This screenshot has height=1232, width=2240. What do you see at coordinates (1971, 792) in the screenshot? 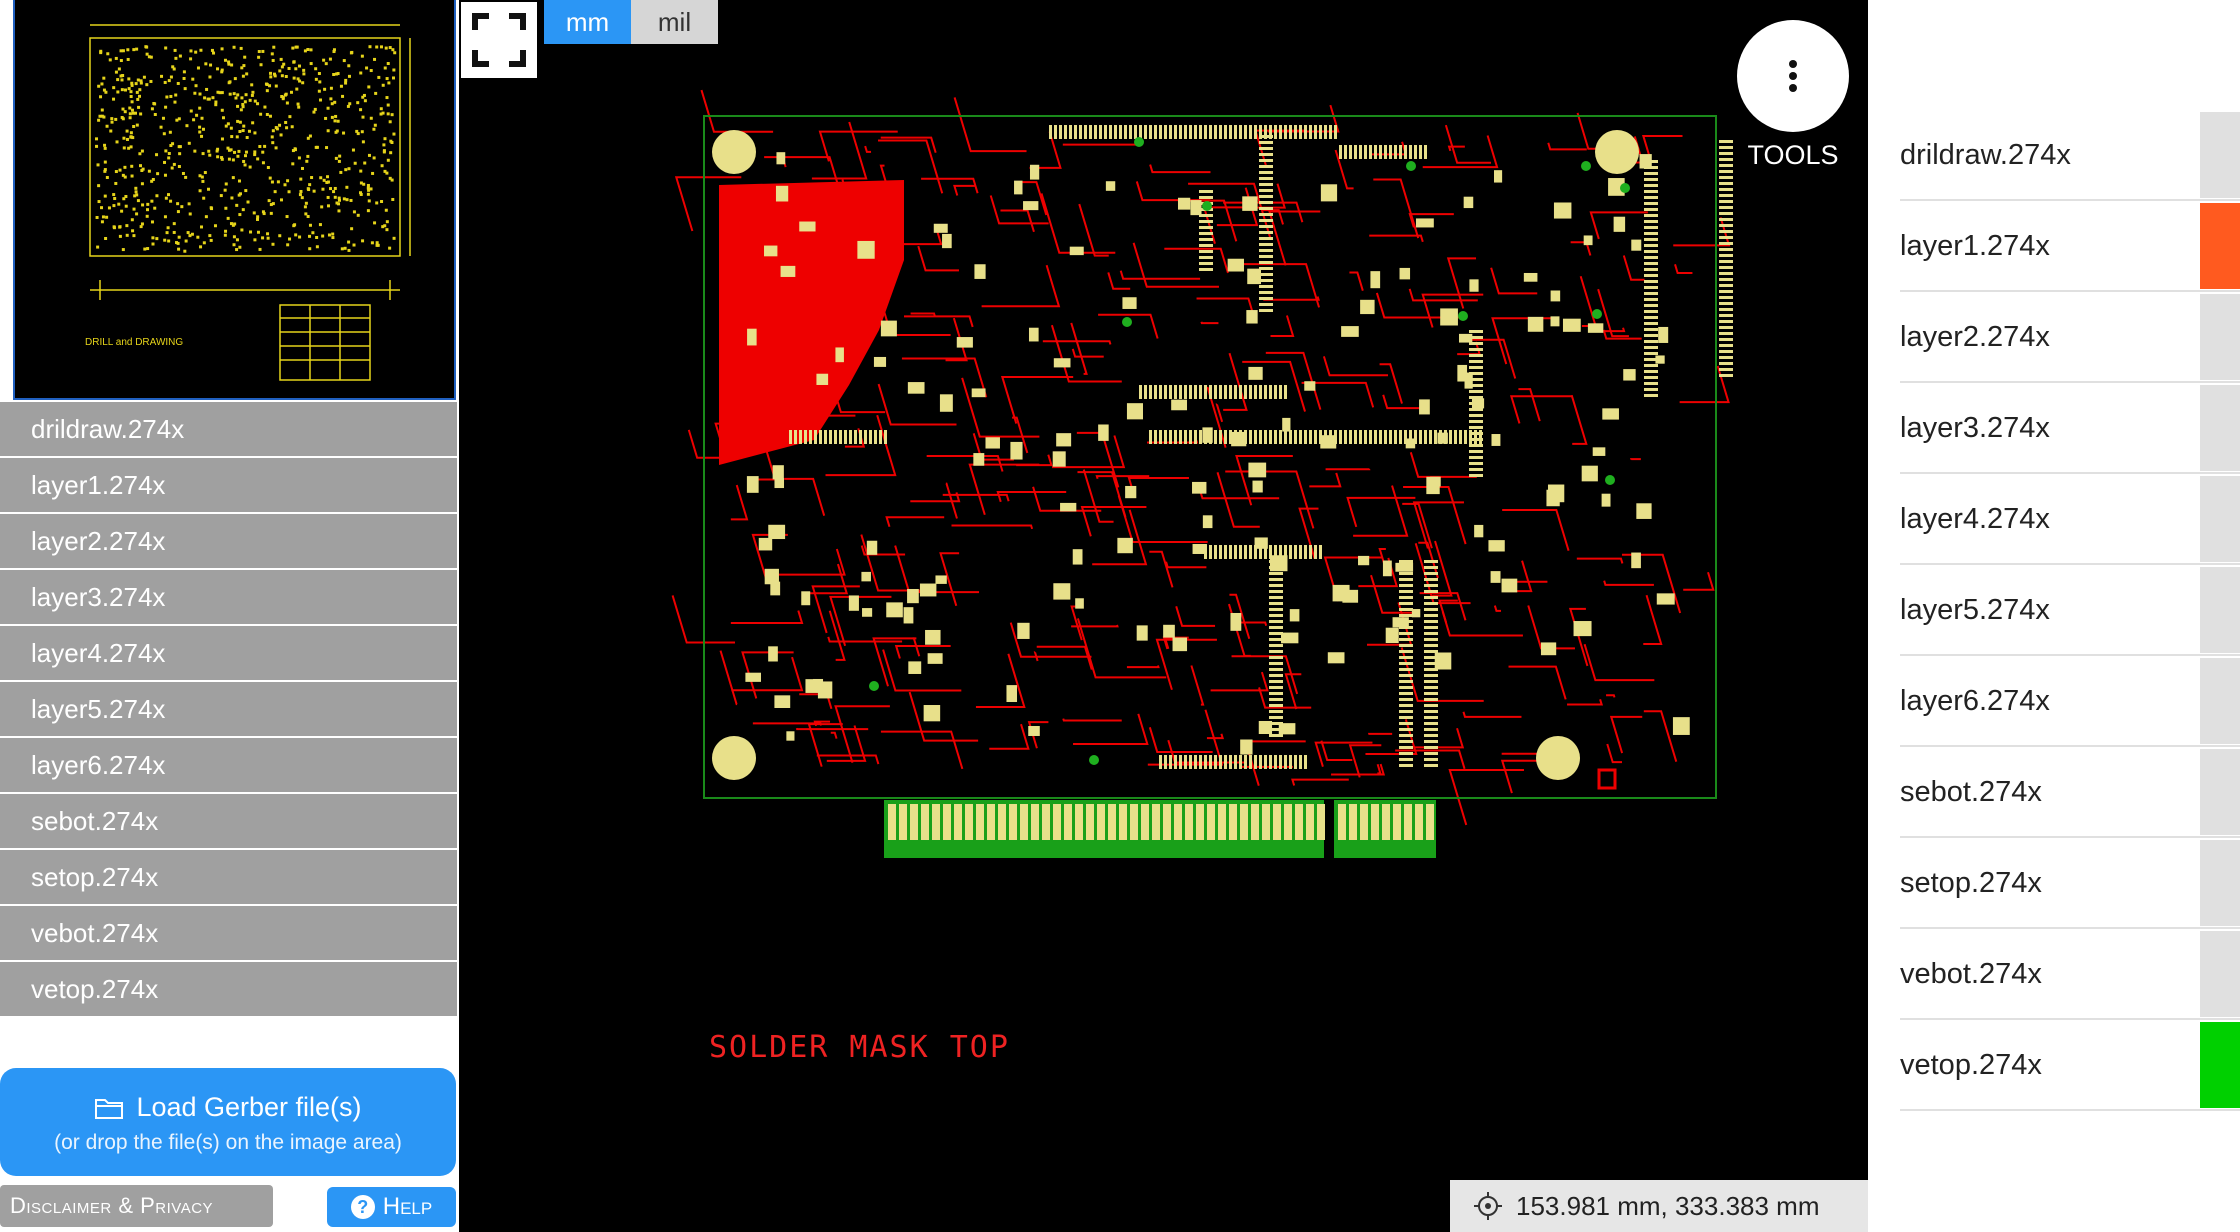
I see `right-layer-label: sebot.274x` at bounding box center [1971, 792].